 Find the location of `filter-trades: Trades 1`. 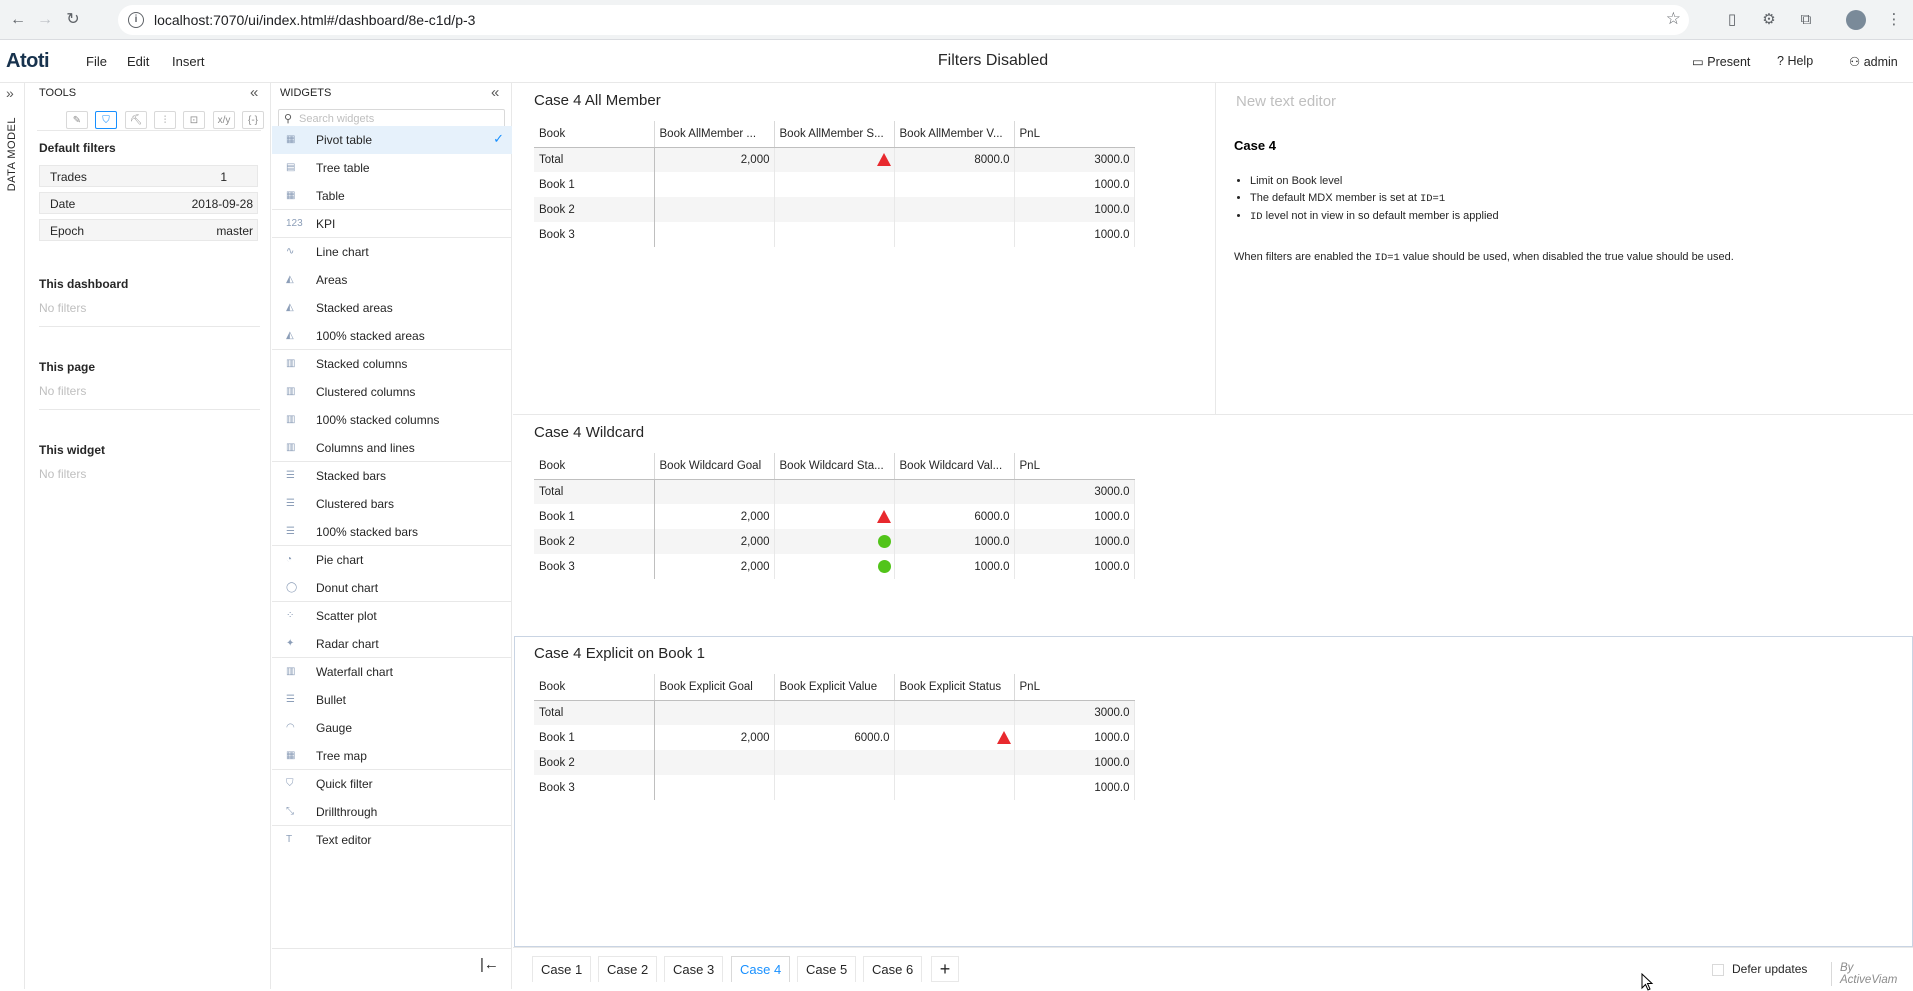

filter-trades: Trades 1 is located at coordinates (148, 176).